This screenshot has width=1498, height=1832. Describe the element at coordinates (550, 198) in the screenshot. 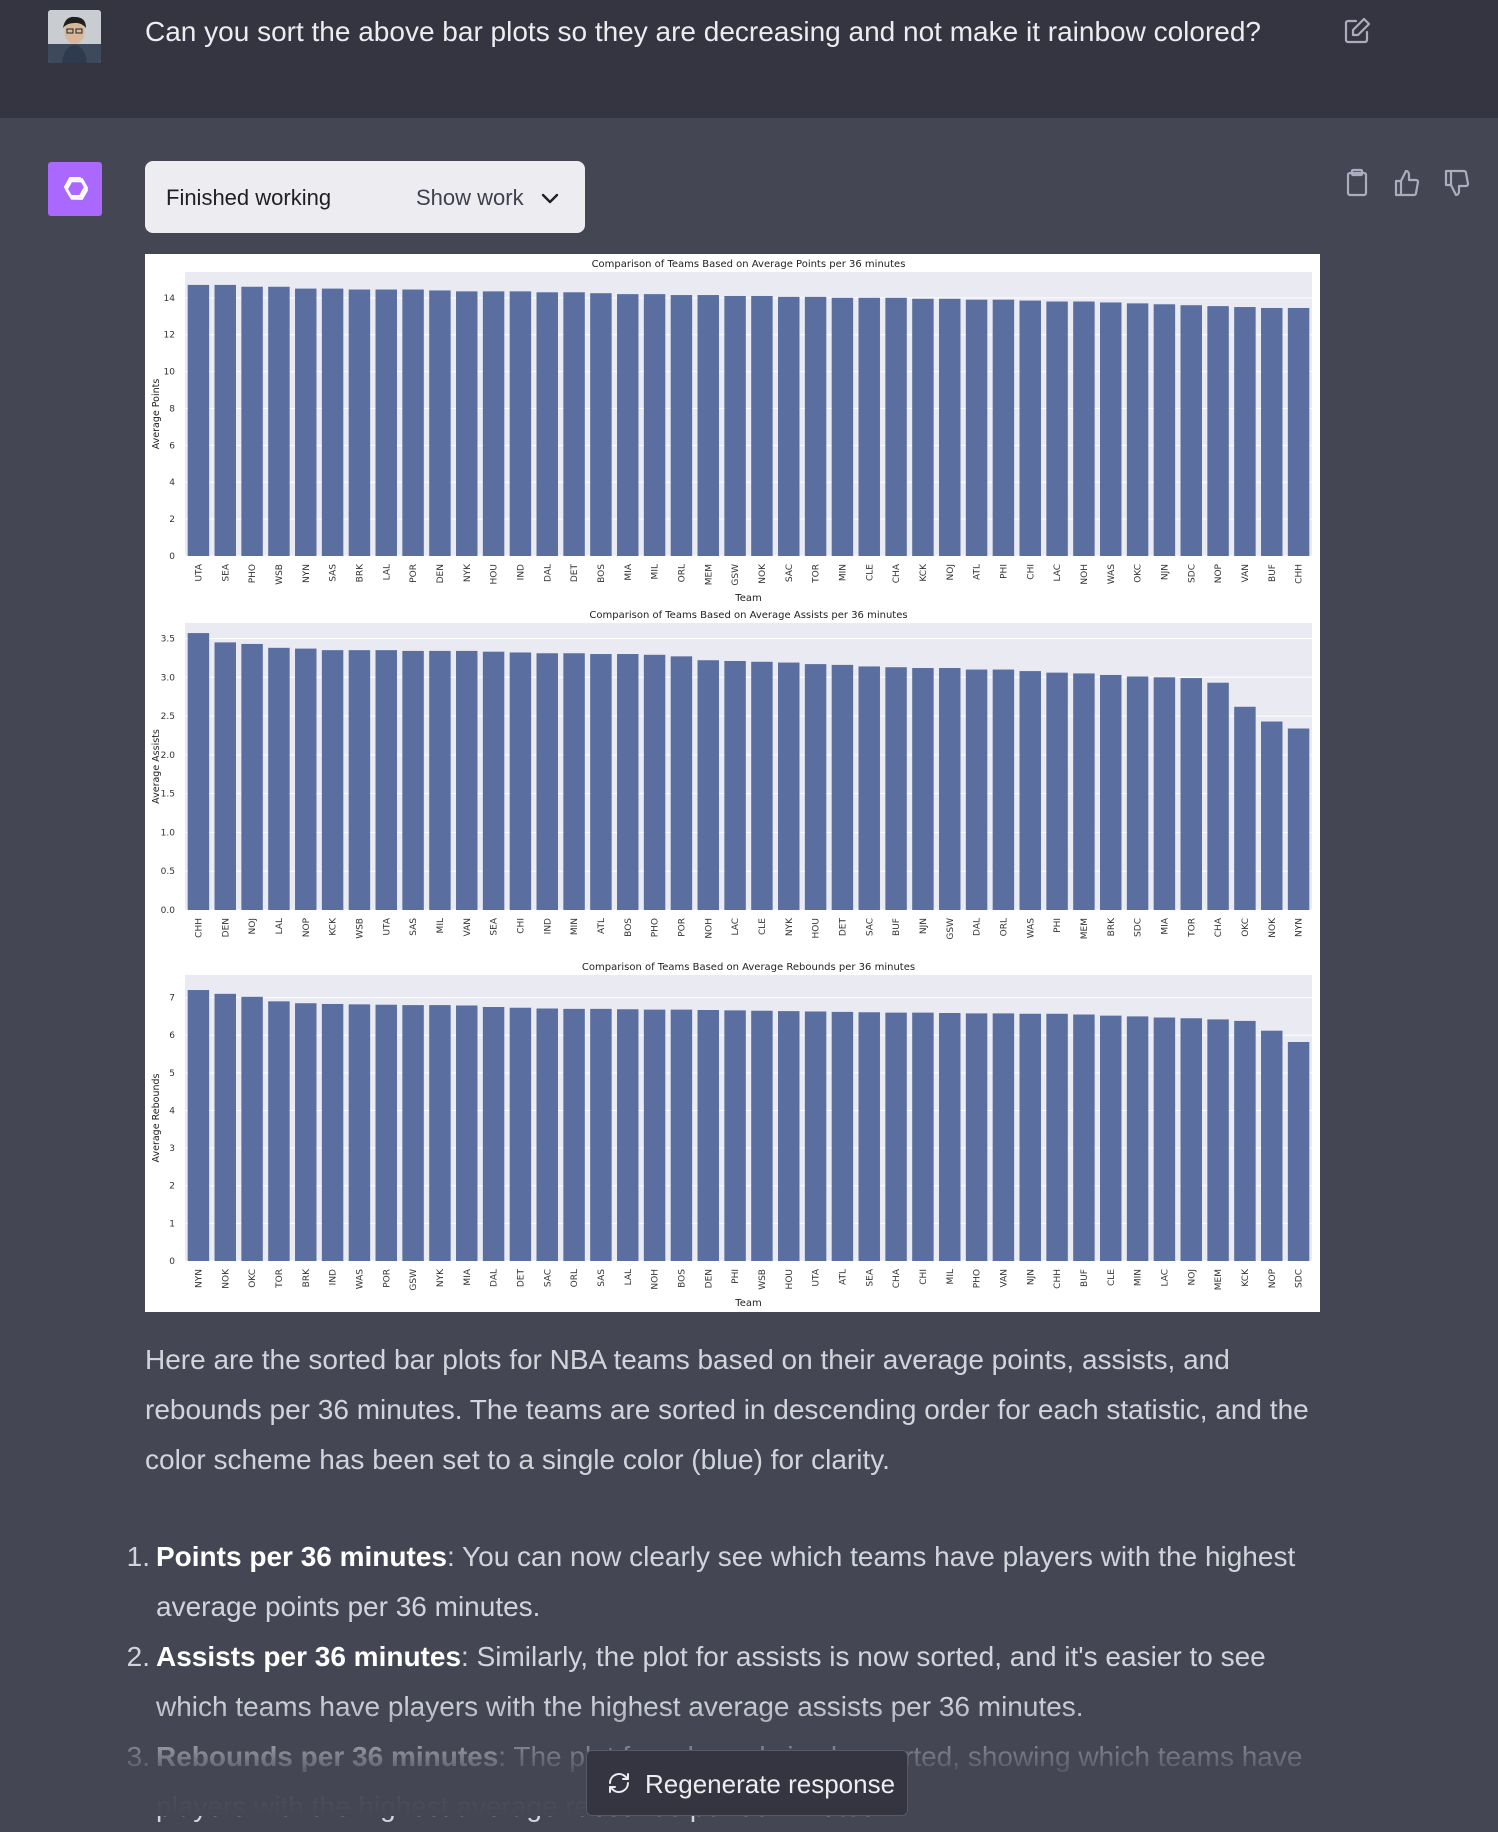

I see `chevron-down-icon` at that location.